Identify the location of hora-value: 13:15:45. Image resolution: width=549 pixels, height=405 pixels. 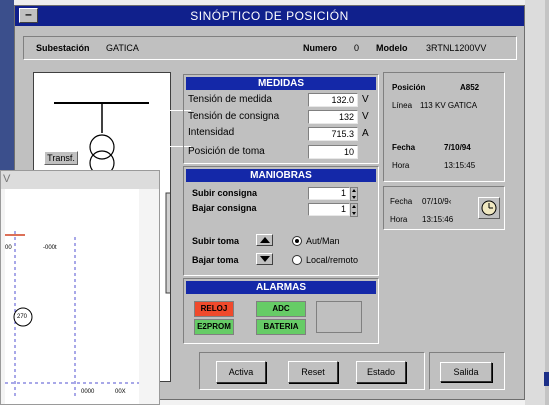
(460, 165).